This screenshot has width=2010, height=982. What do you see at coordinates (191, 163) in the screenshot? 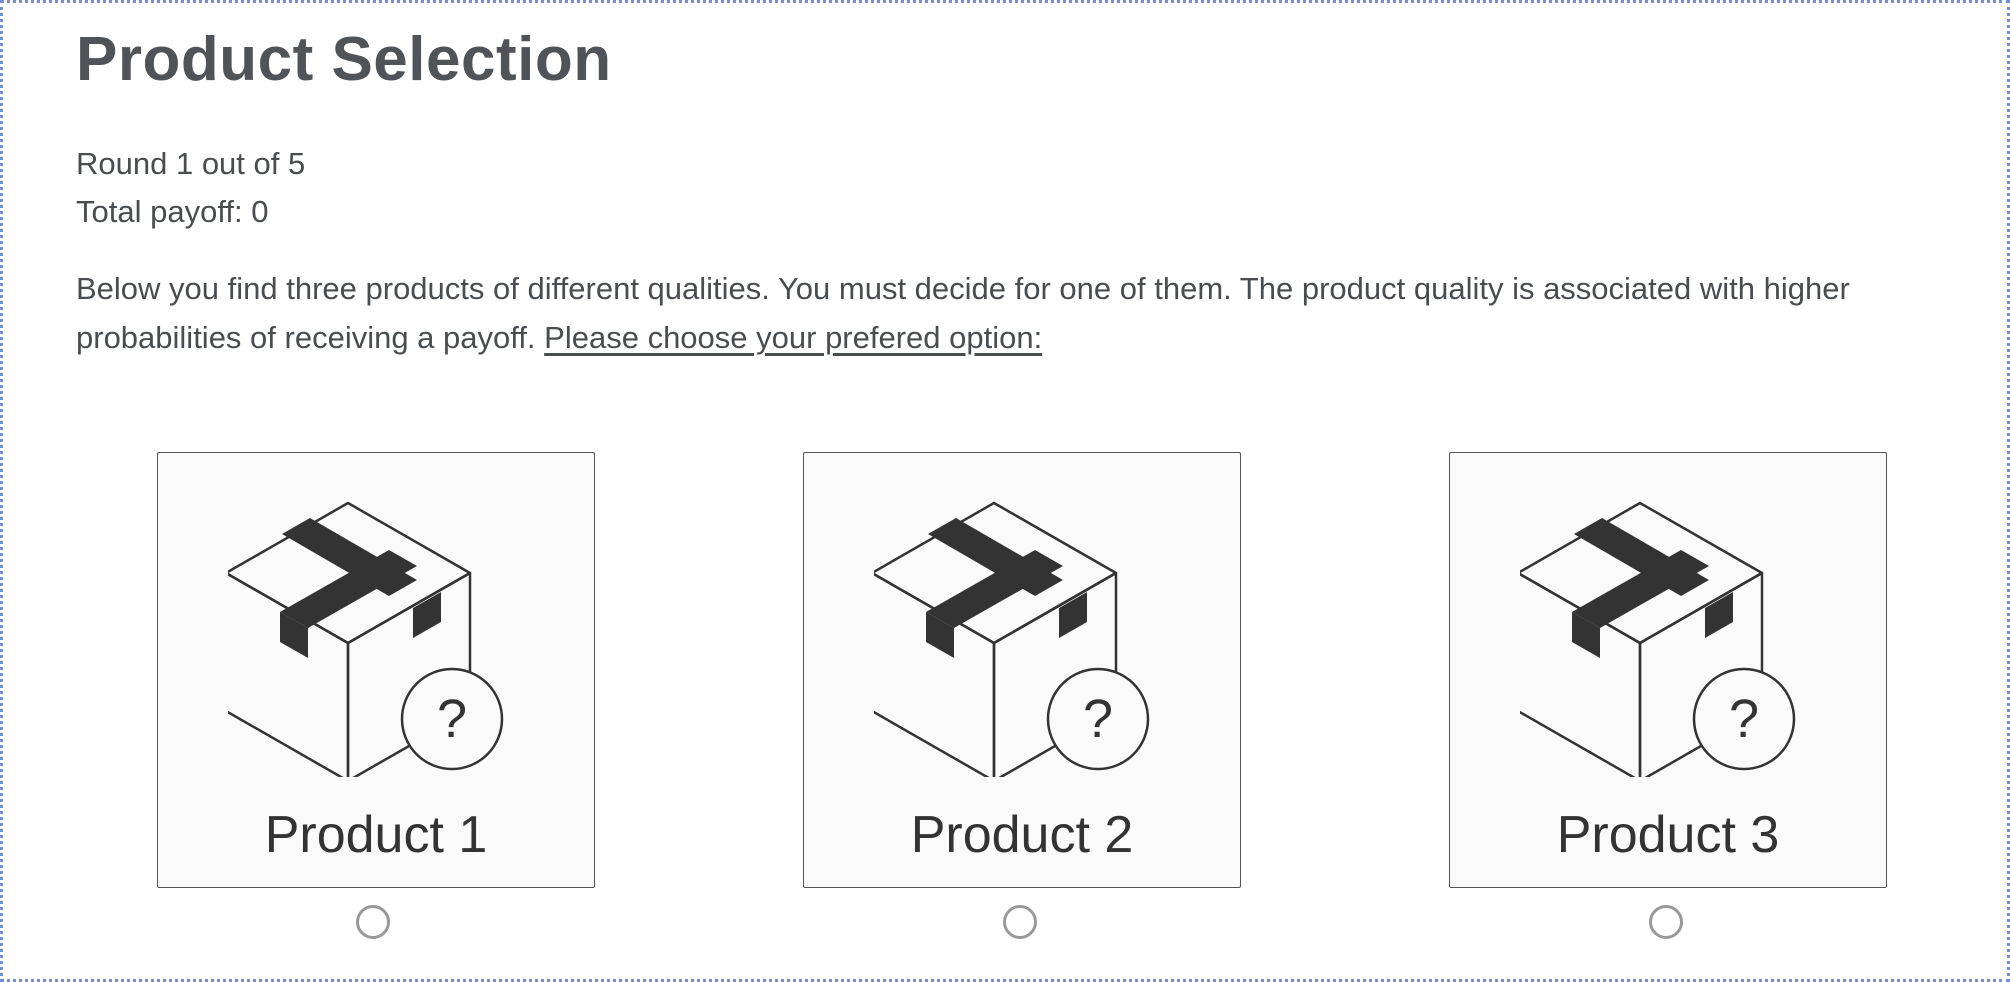
I see `round-indicator: Round 1 out of 5` at bounding box center [191, 163].